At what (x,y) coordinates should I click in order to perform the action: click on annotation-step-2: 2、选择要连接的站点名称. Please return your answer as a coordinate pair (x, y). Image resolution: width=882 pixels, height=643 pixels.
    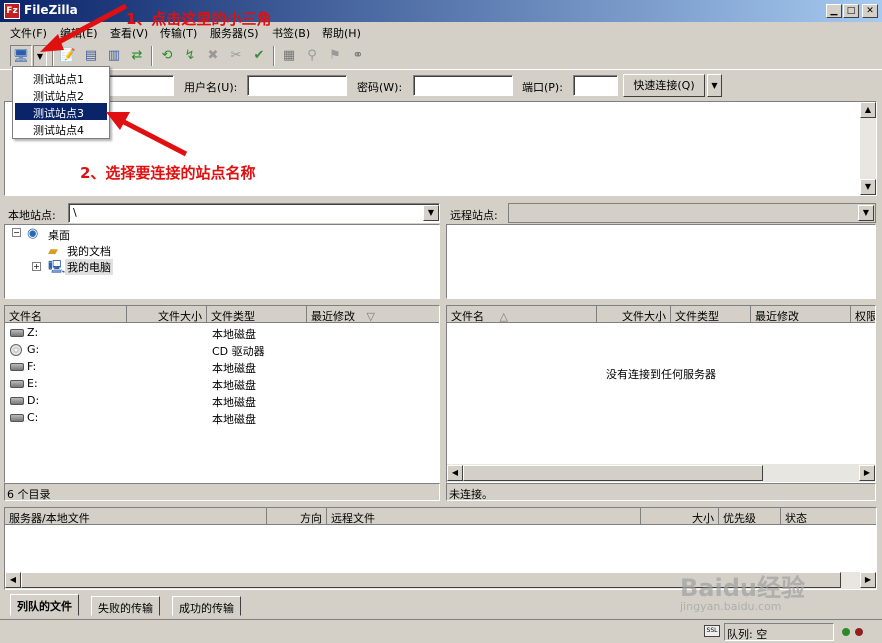
    Looking at the image, I should click on (168, 173).